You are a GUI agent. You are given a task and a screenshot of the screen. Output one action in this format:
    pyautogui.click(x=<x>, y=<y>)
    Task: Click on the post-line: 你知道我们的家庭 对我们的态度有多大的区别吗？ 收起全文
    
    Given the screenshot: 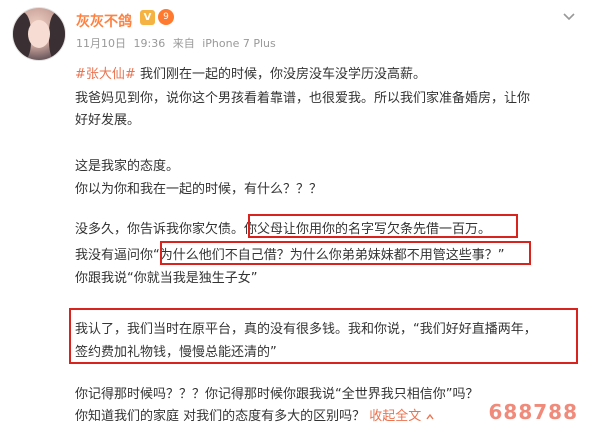 What is the action you would take?
    pyautogui.click(x=255, y=414)
    